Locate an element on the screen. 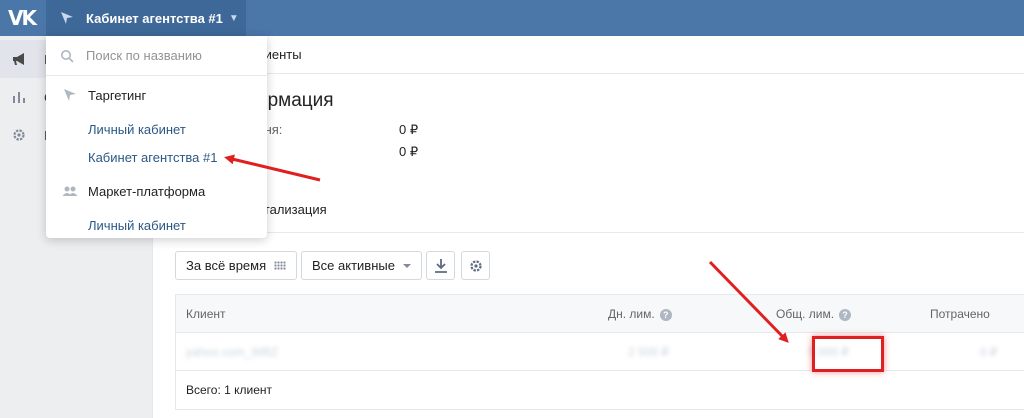  column-client: Клиент is located at coordinates (206, 314).